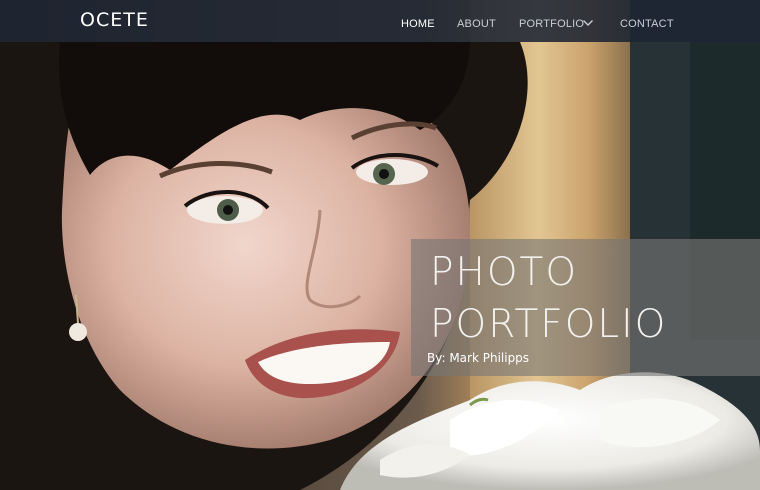 Image resolution: width=760 pixels, height=490 pixels. Describe the element at coordinates (551, 24) in the screenshot. I see `nav-portfolio-link: PORTFOLIO` at that location.